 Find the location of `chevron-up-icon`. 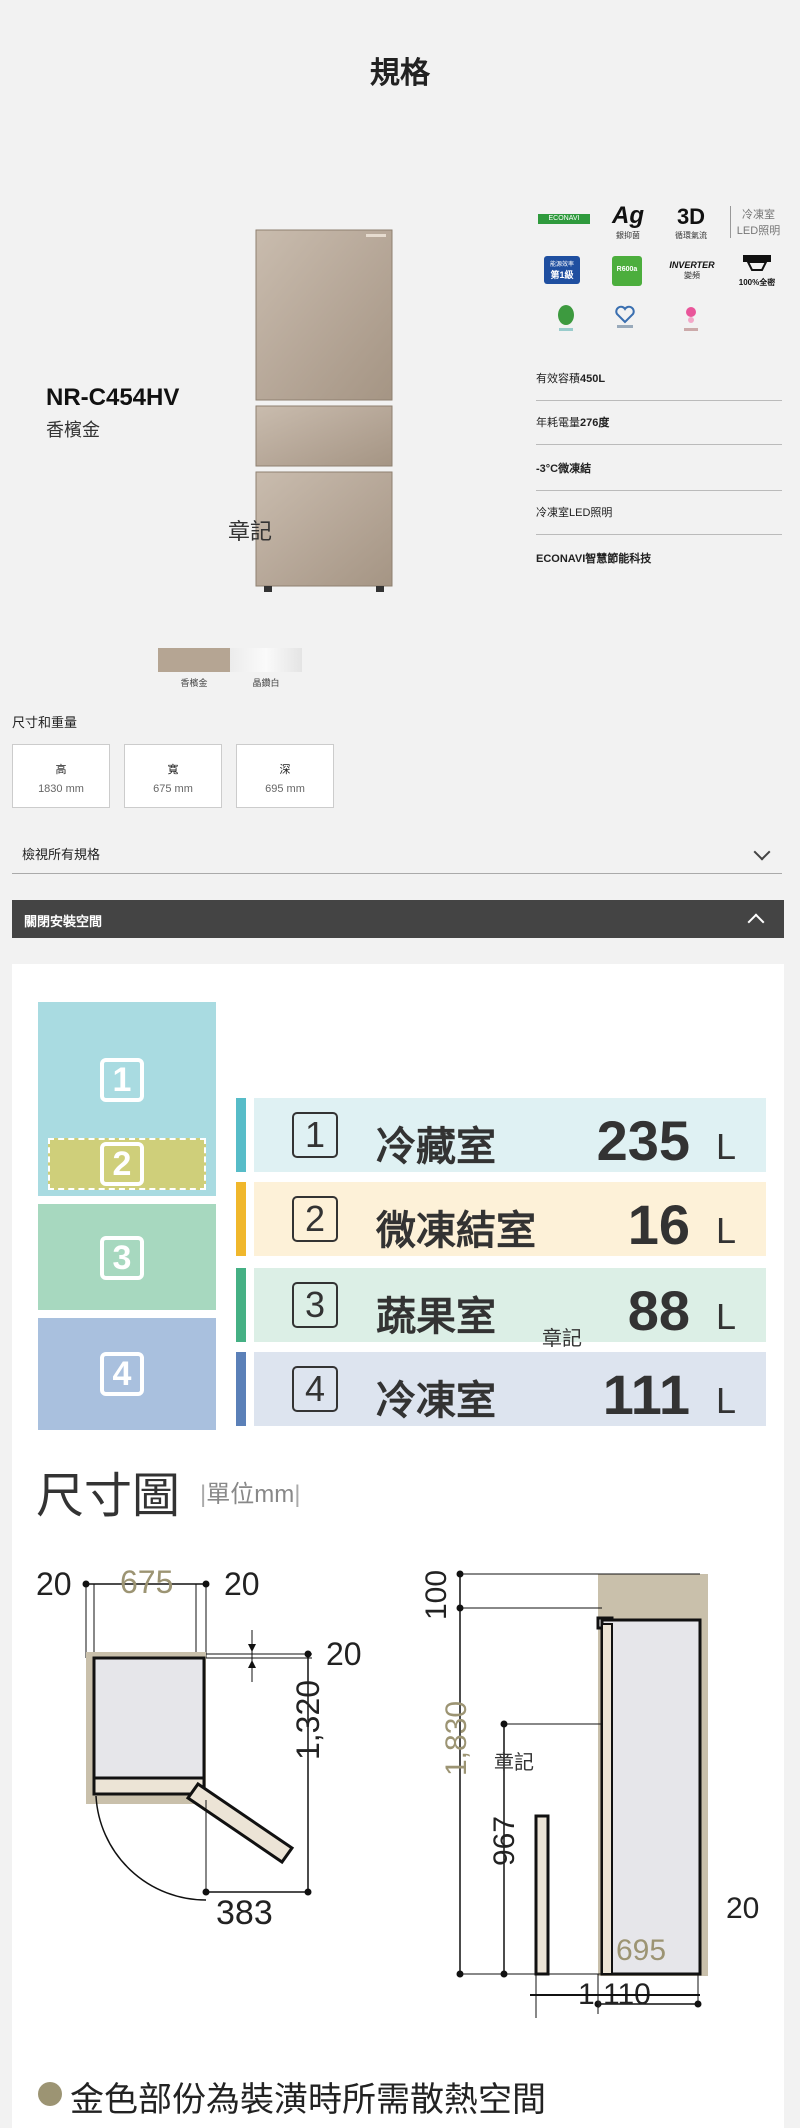

chevron-up-icon is located at coordinates (756, 922).